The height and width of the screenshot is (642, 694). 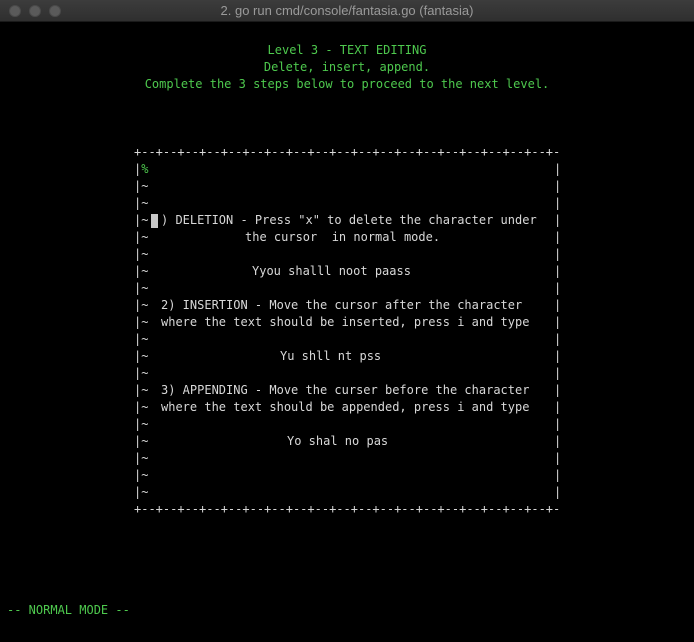 I want to click on box-row-left: |%, so click(x=141, y=169).